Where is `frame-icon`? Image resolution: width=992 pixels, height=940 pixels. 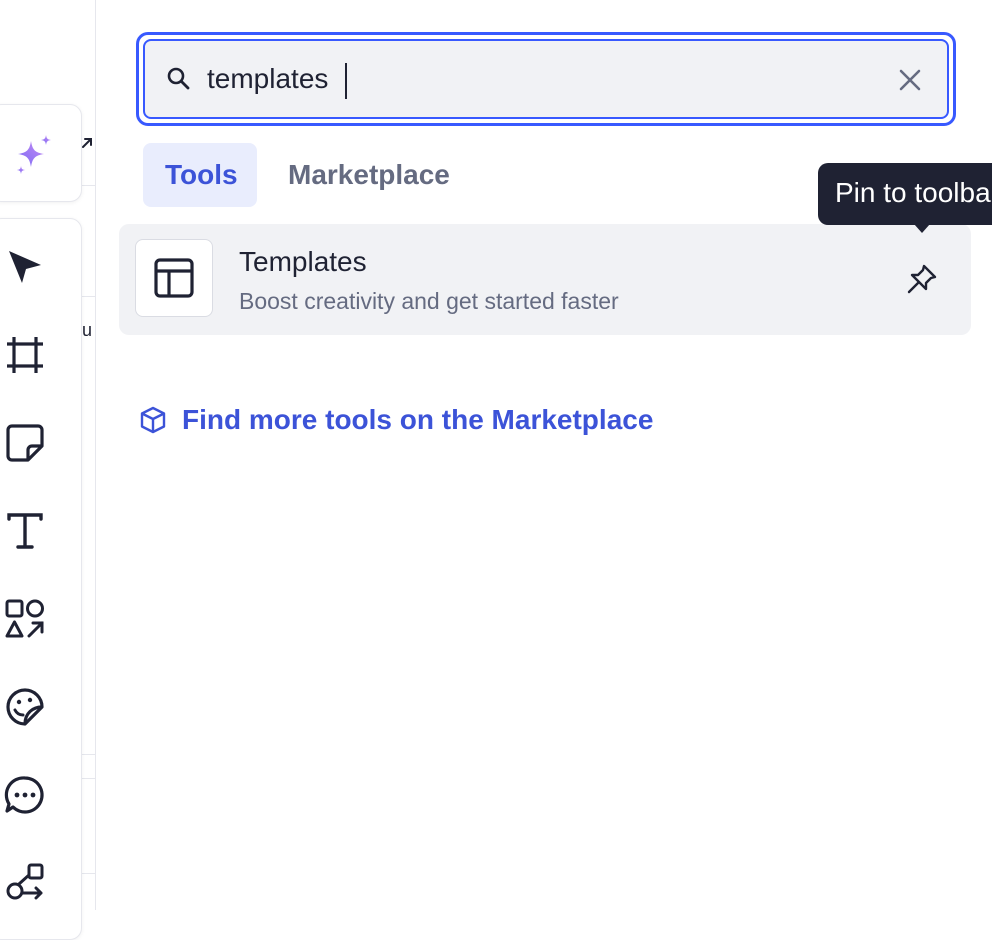 frame-icon is located at coordinates (25, 355).